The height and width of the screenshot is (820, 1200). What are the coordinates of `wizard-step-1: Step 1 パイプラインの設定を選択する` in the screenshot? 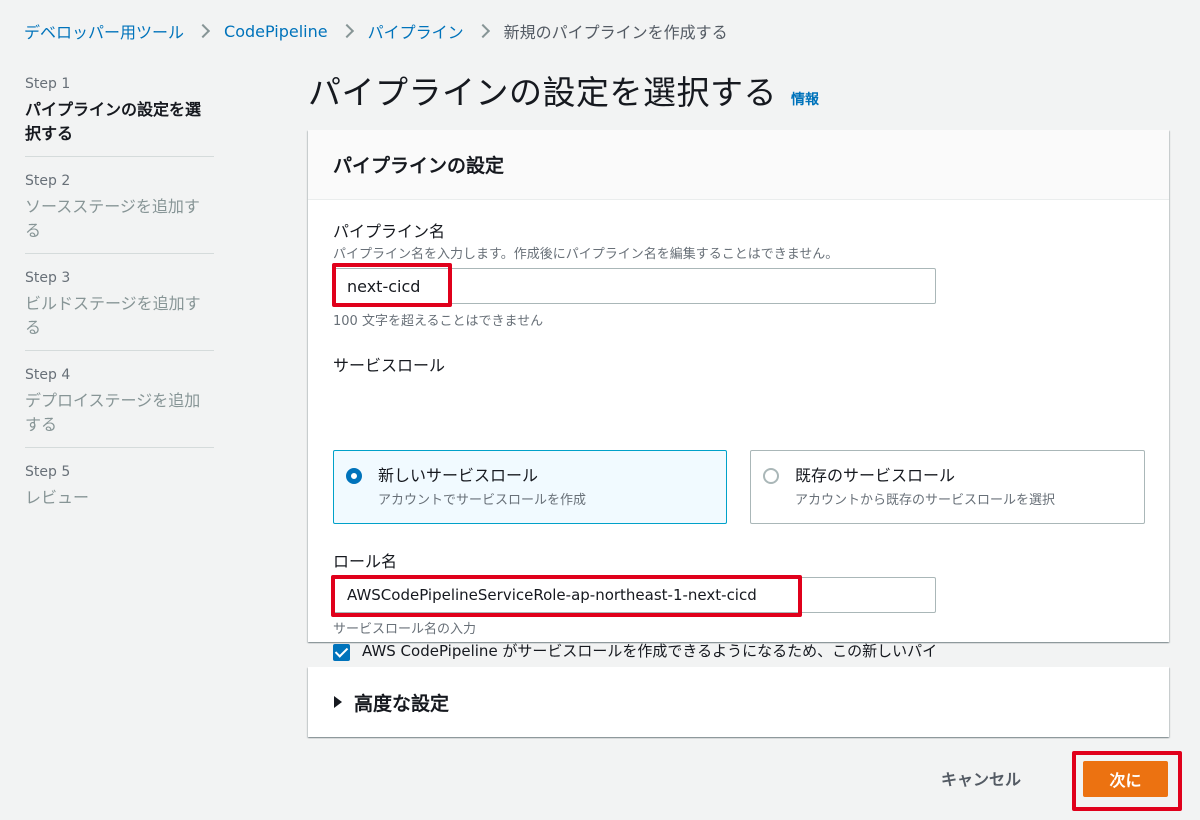 It's located at (119, 115).